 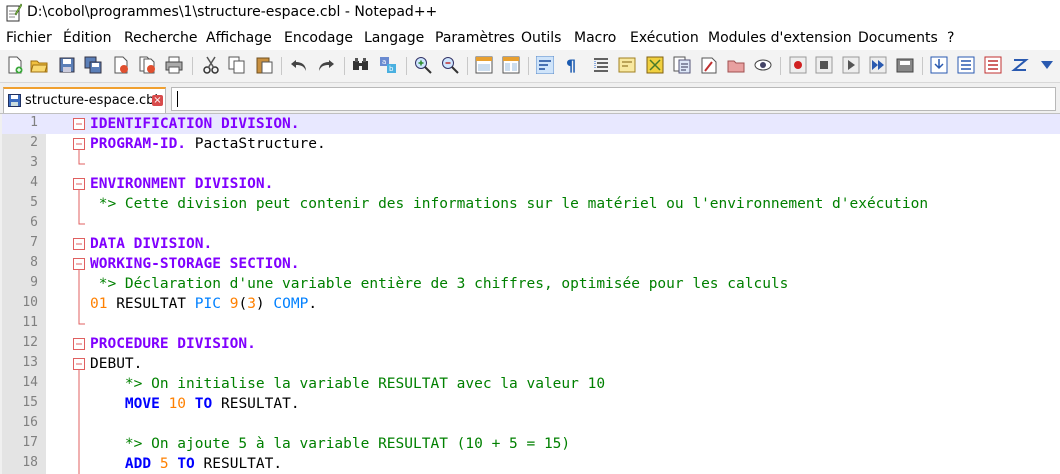 I want to click on folder-workspace-icon, so click(x=709, y=65).